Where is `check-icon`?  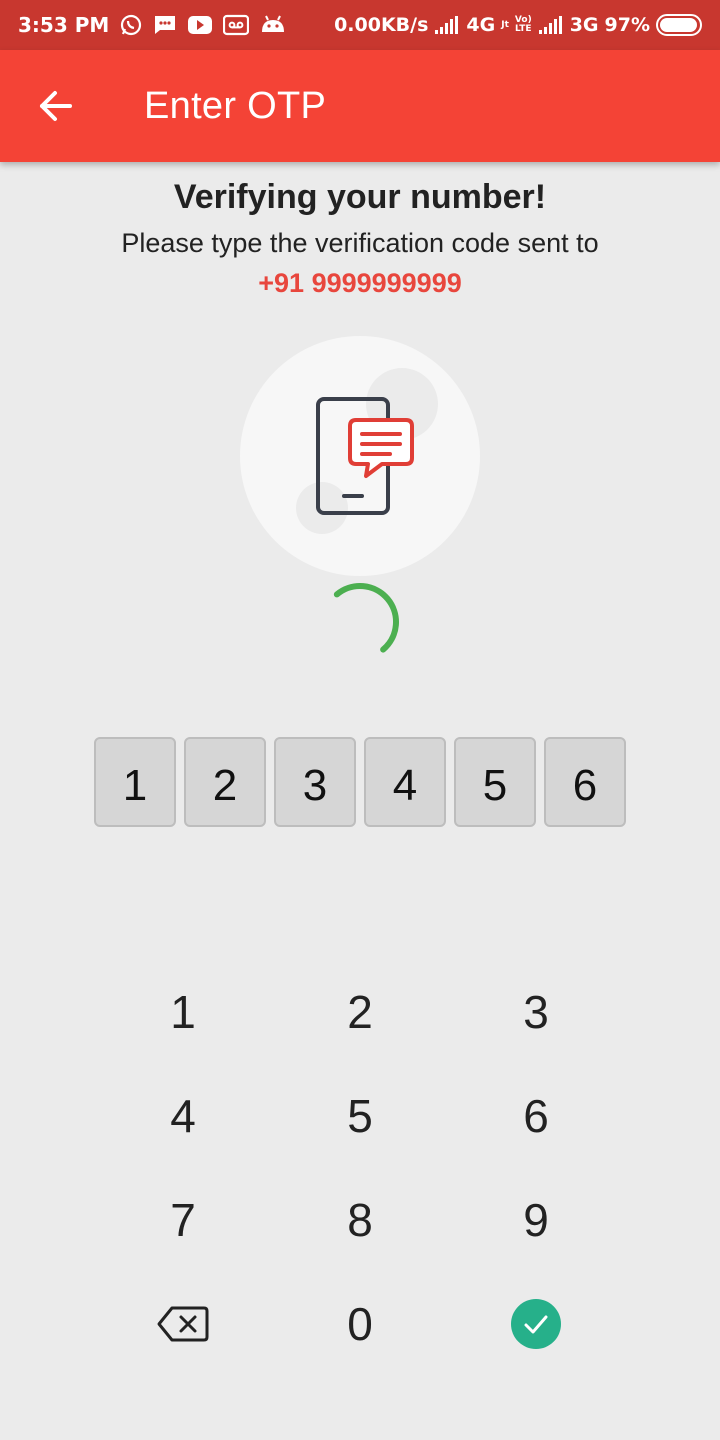 check-icon is located at coordinates (536, 1324).